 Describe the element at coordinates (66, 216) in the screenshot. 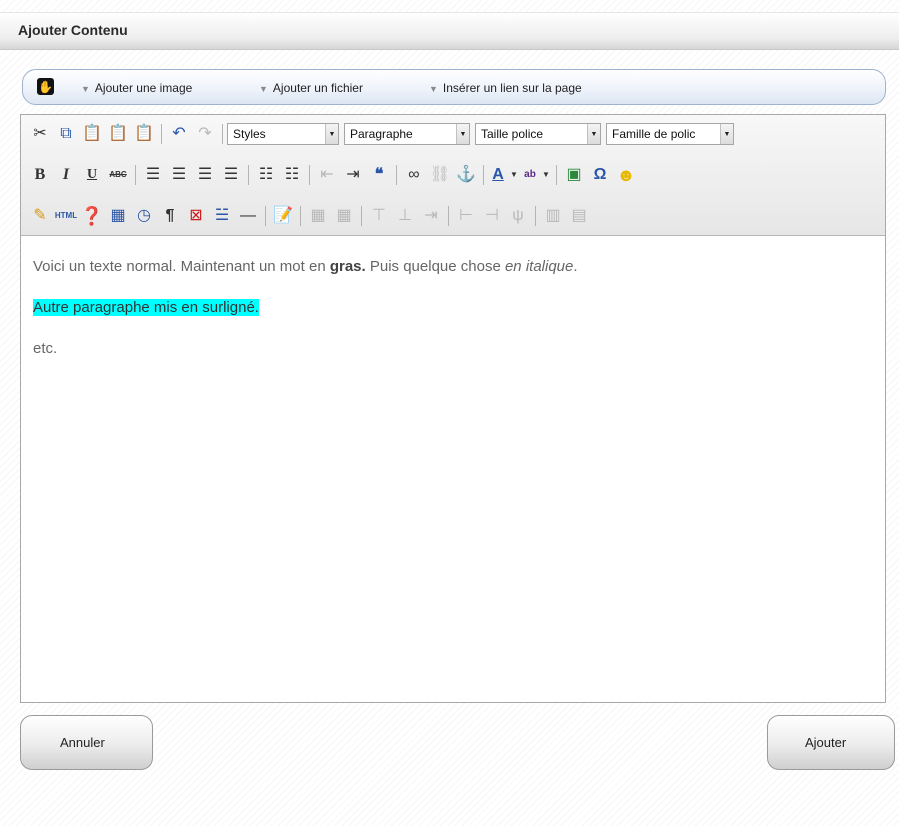

I see `html-source-button: HTML` at that location.